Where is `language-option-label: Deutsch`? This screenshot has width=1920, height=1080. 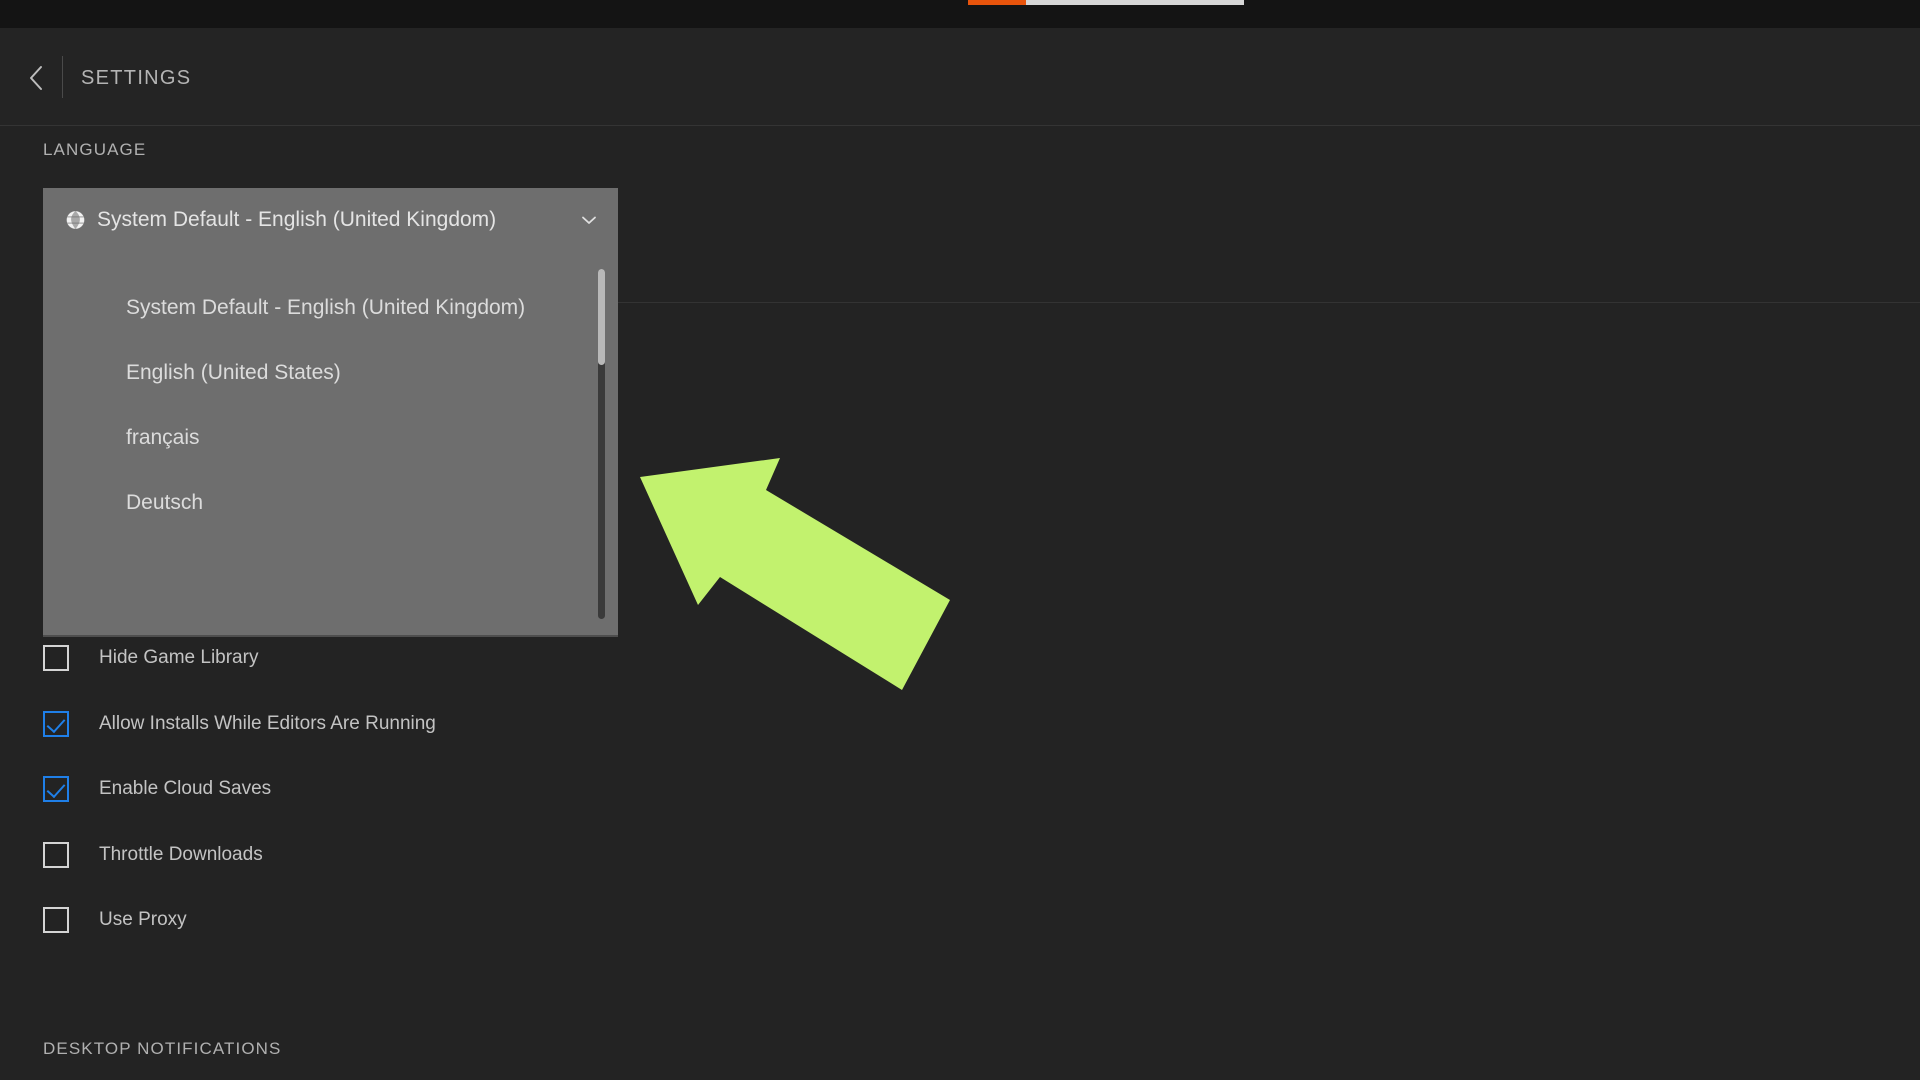
language-option-label: Deutsch is located at coordinates (165, 502).